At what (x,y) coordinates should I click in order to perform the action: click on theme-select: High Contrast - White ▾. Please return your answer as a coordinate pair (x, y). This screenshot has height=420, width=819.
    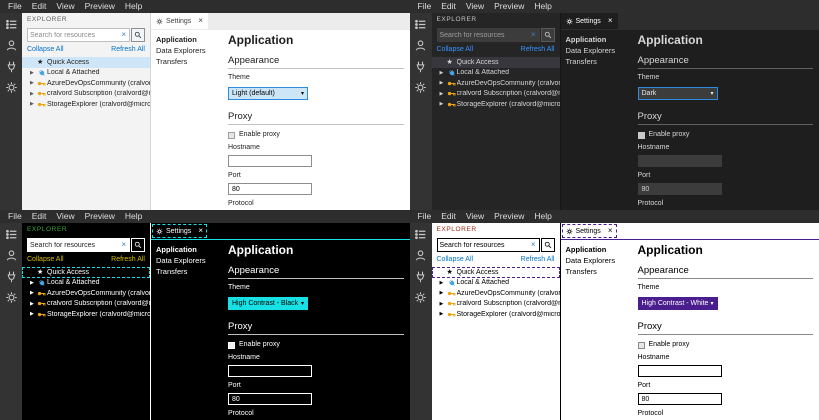
    Looking at the image, I should click on (677, 303).